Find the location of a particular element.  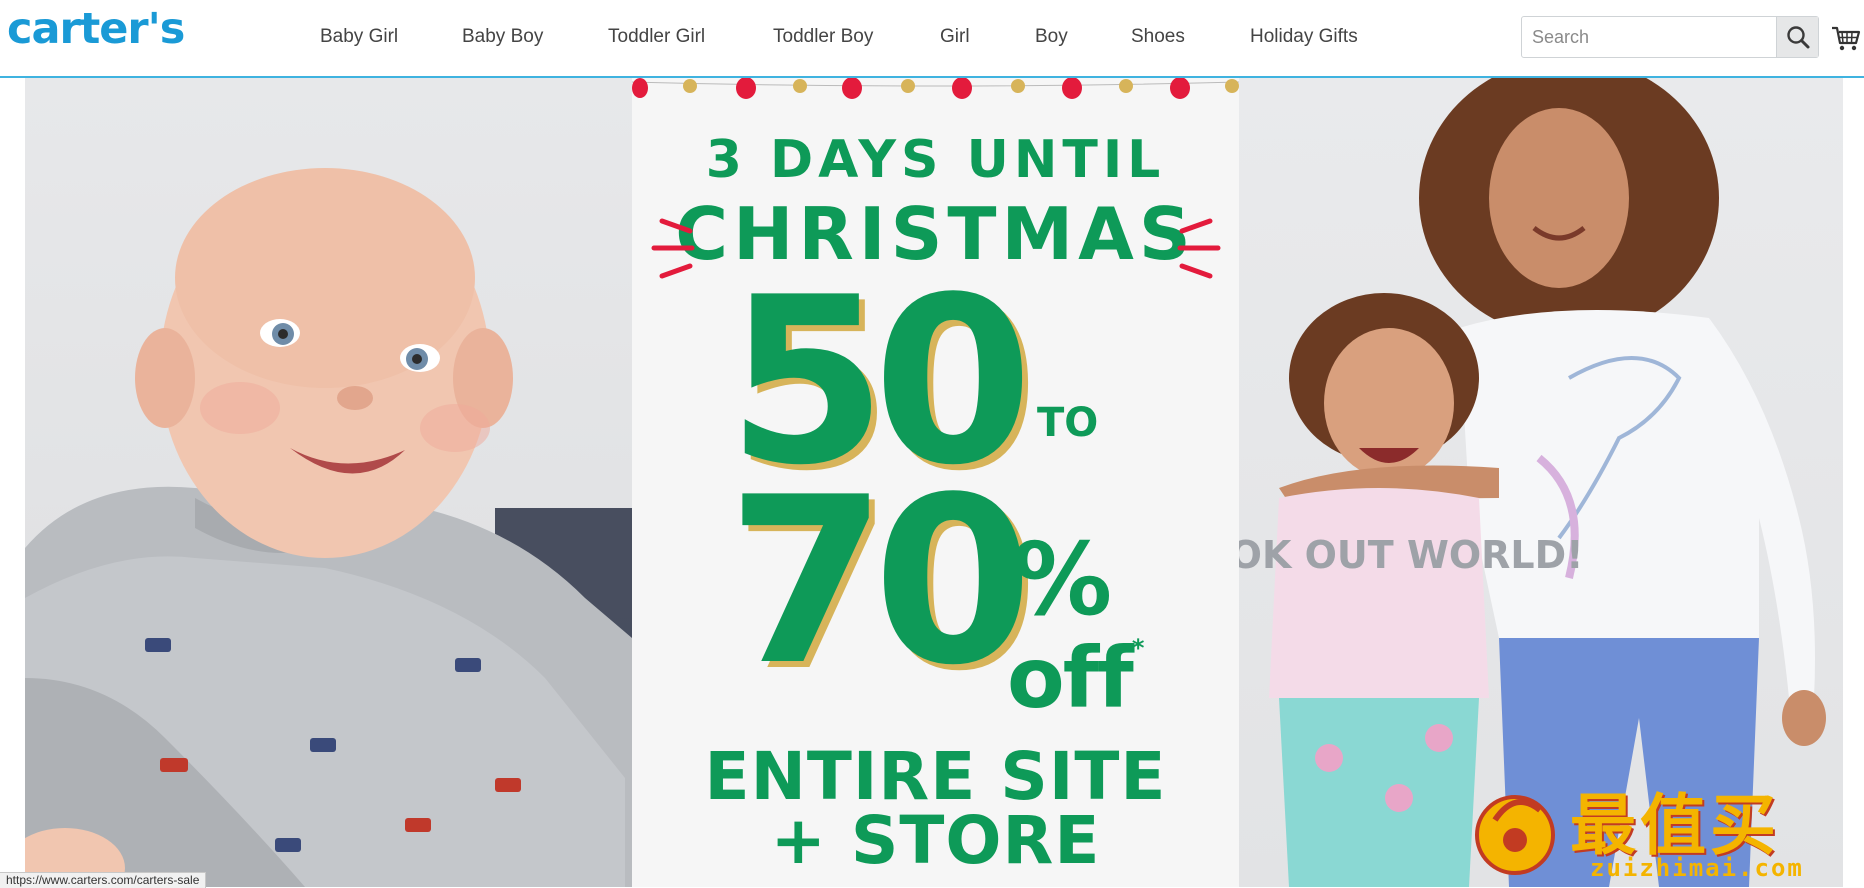

watermark-en-text: zuizhimai.com is located at coordinates (1697, 868).